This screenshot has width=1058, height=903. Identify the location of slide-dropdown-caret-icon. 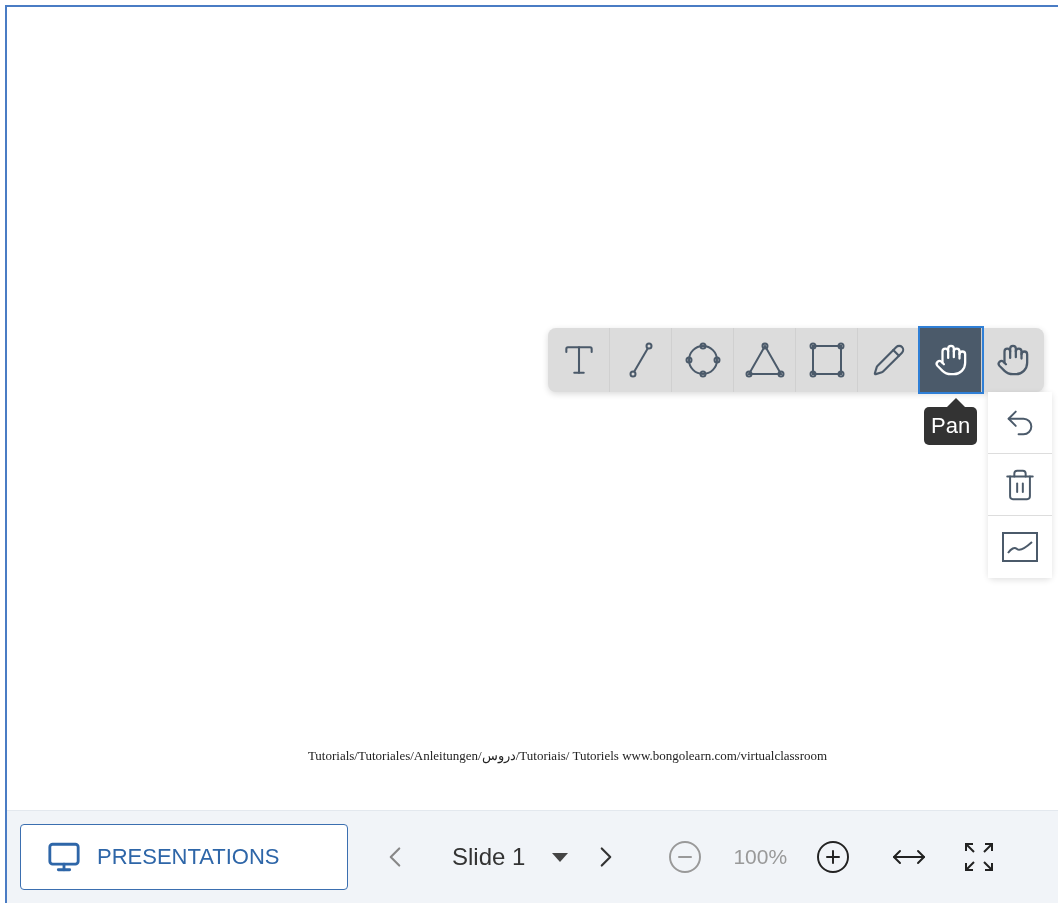
(560, 857).